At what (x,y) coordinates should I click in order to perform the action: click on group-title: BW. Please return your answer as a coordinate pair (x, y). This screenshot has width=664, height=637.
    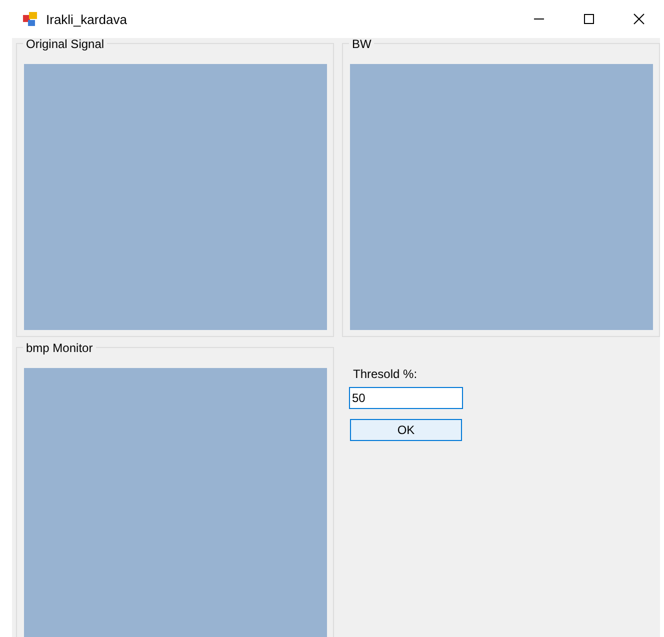
    Looking at the image, I should click on (361, 44).